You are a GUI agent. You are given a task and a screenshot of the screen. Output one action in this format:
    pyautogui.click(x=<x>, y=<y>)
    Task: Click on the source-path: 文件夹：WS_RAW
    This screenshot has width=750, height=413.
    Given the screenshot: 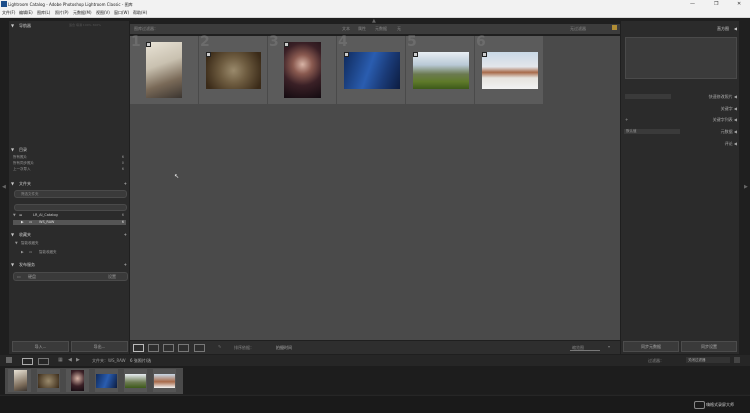 What is the action you would take?
    pyautogui.click(x=109, y=361)
    